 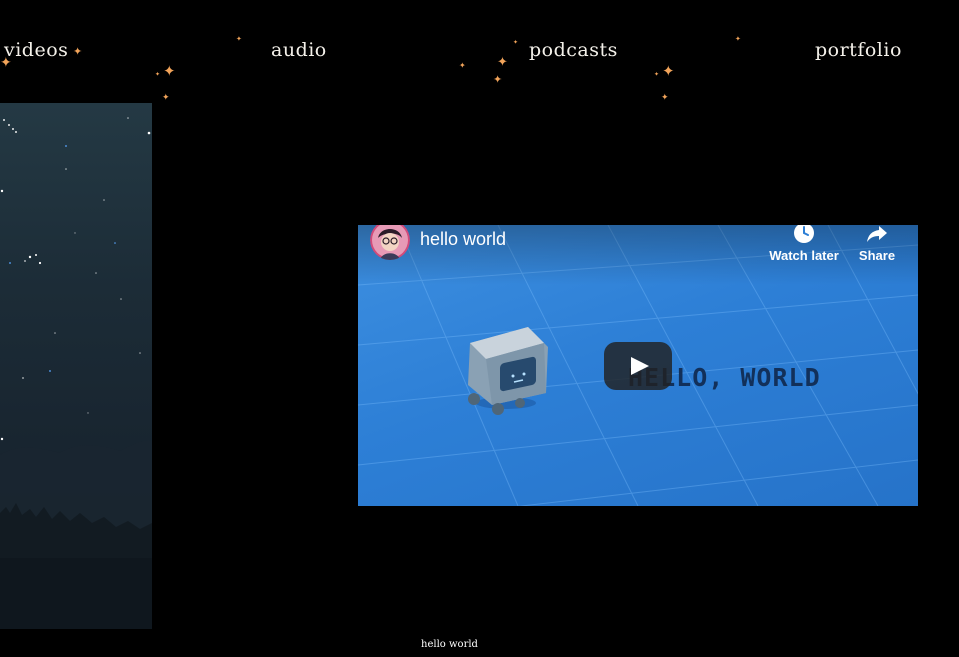 I want to click on video-caption: hello world, so click(x=449, y=644).